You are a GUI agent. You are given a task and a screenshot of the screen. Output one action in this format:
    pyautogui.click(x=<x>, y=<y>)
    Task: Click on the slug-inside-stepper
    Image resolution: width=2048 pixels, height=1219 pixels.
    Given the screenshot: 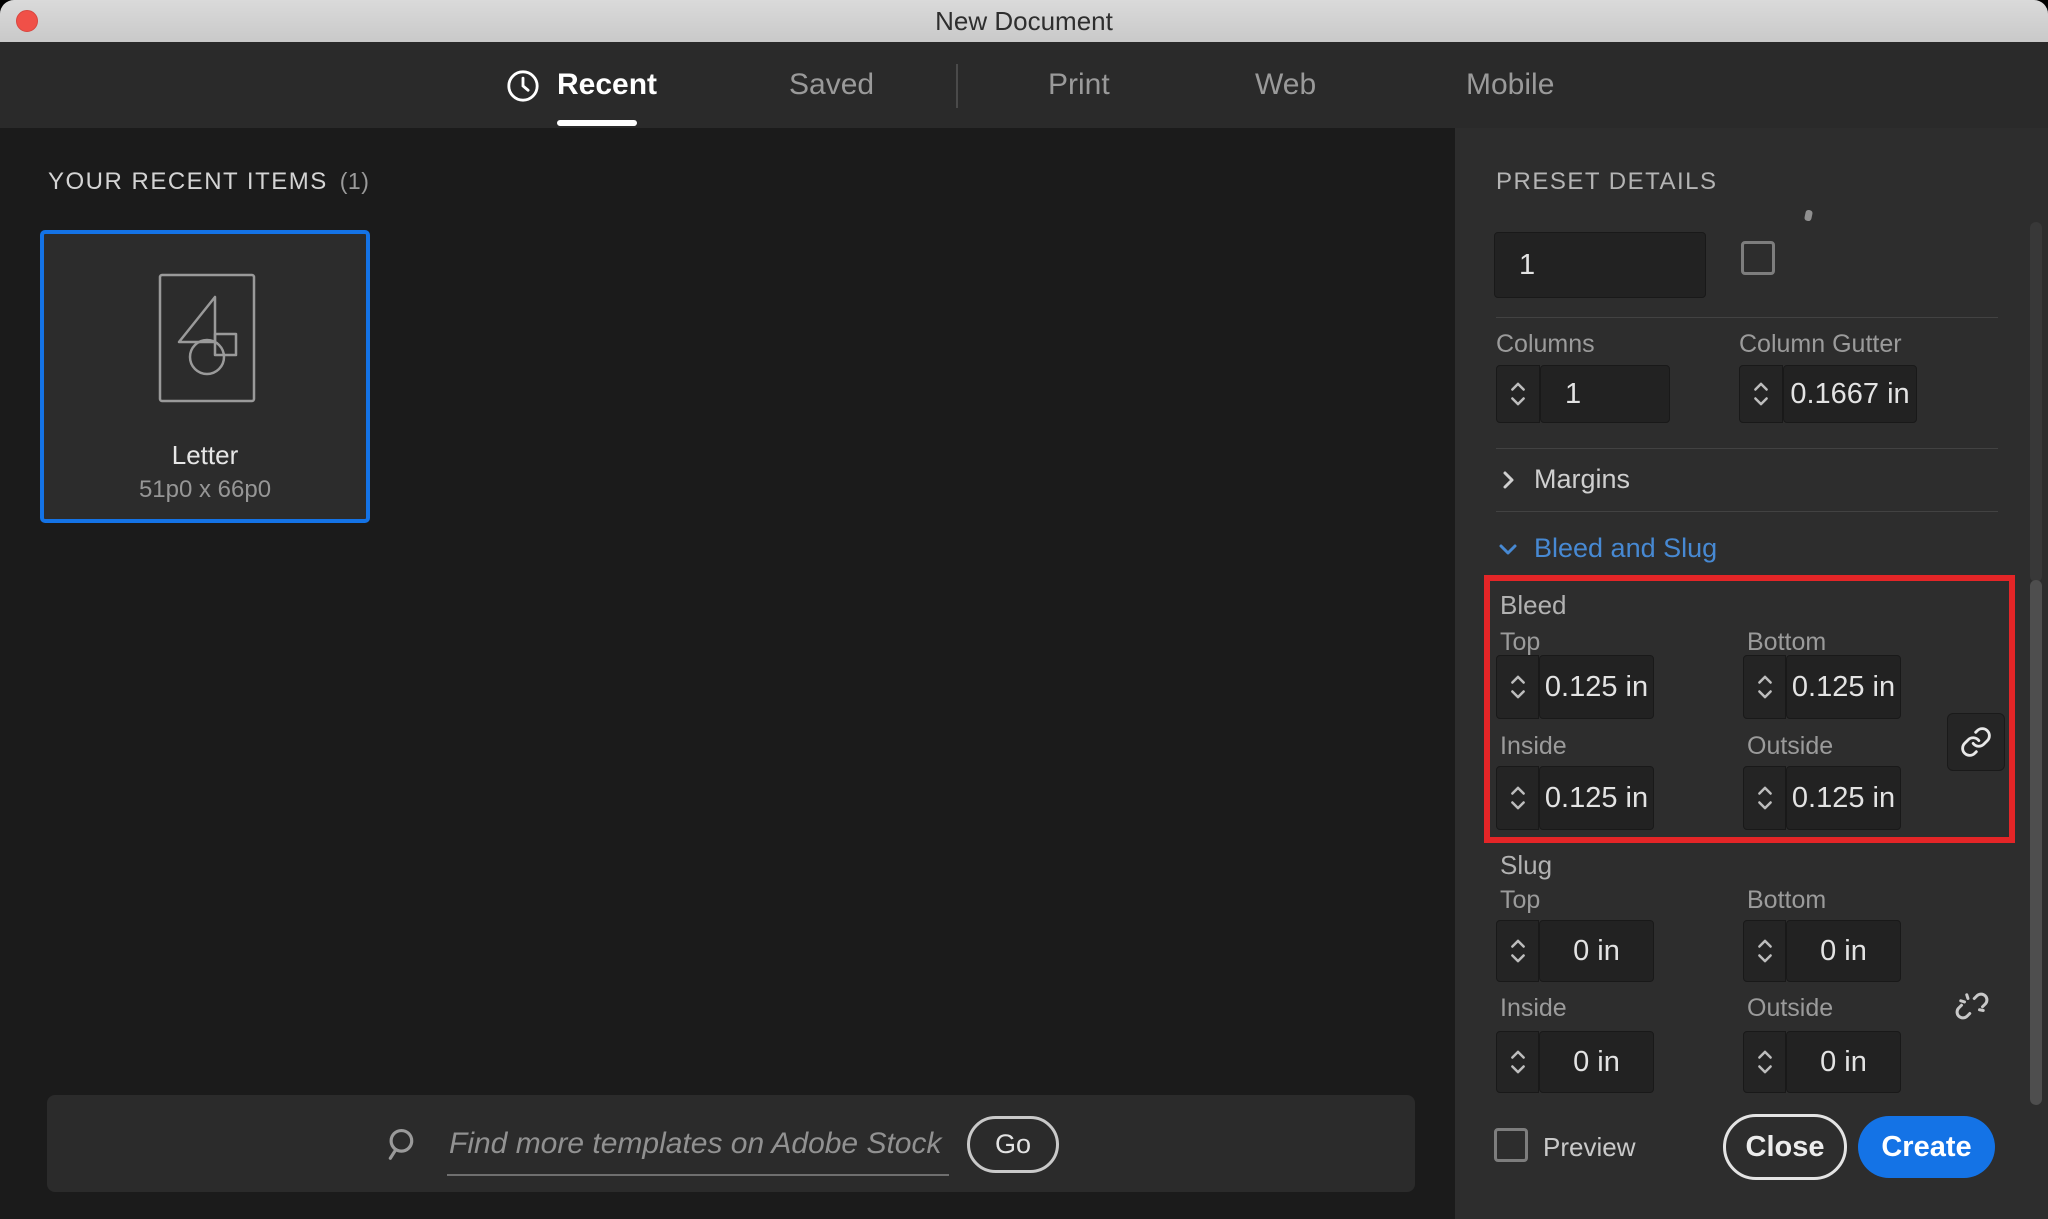 What is the action you would take?
    pyautogui.click(x=1517, y=1062)
    